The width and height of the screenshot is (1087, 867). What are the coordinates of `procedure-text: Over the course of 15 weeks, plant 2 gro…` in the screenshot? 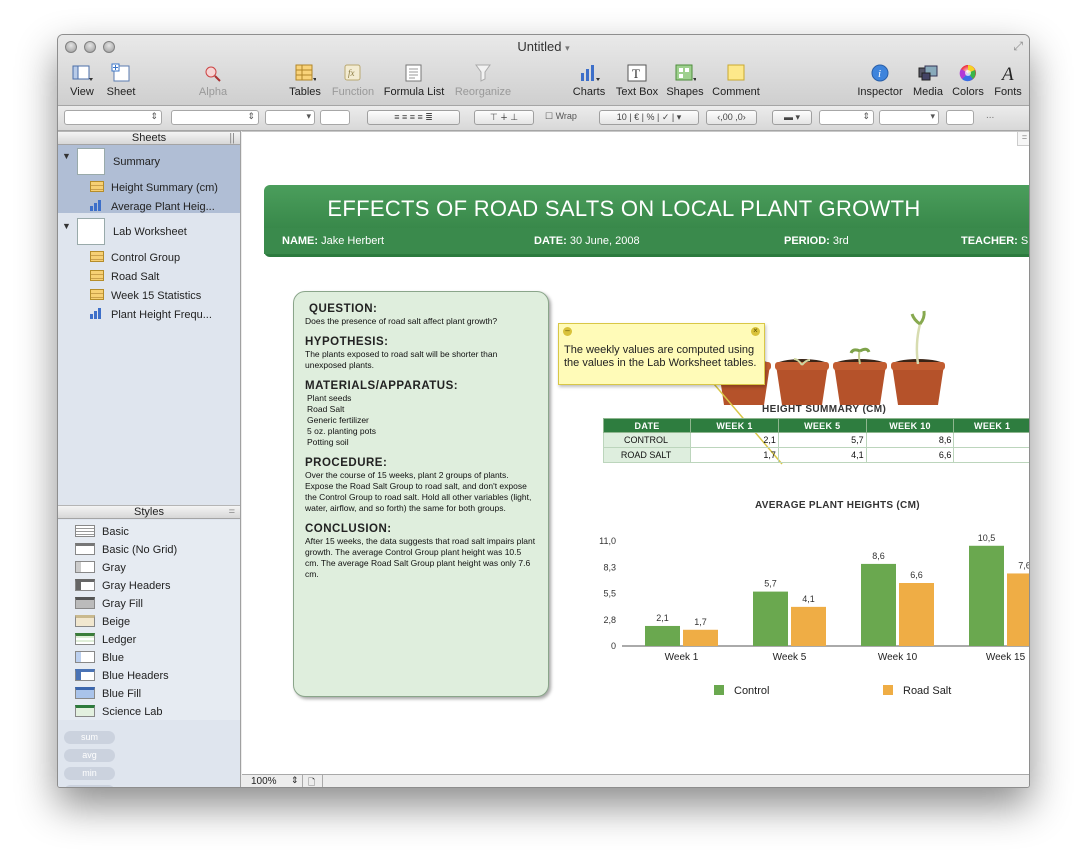 It's located at (418, 491).